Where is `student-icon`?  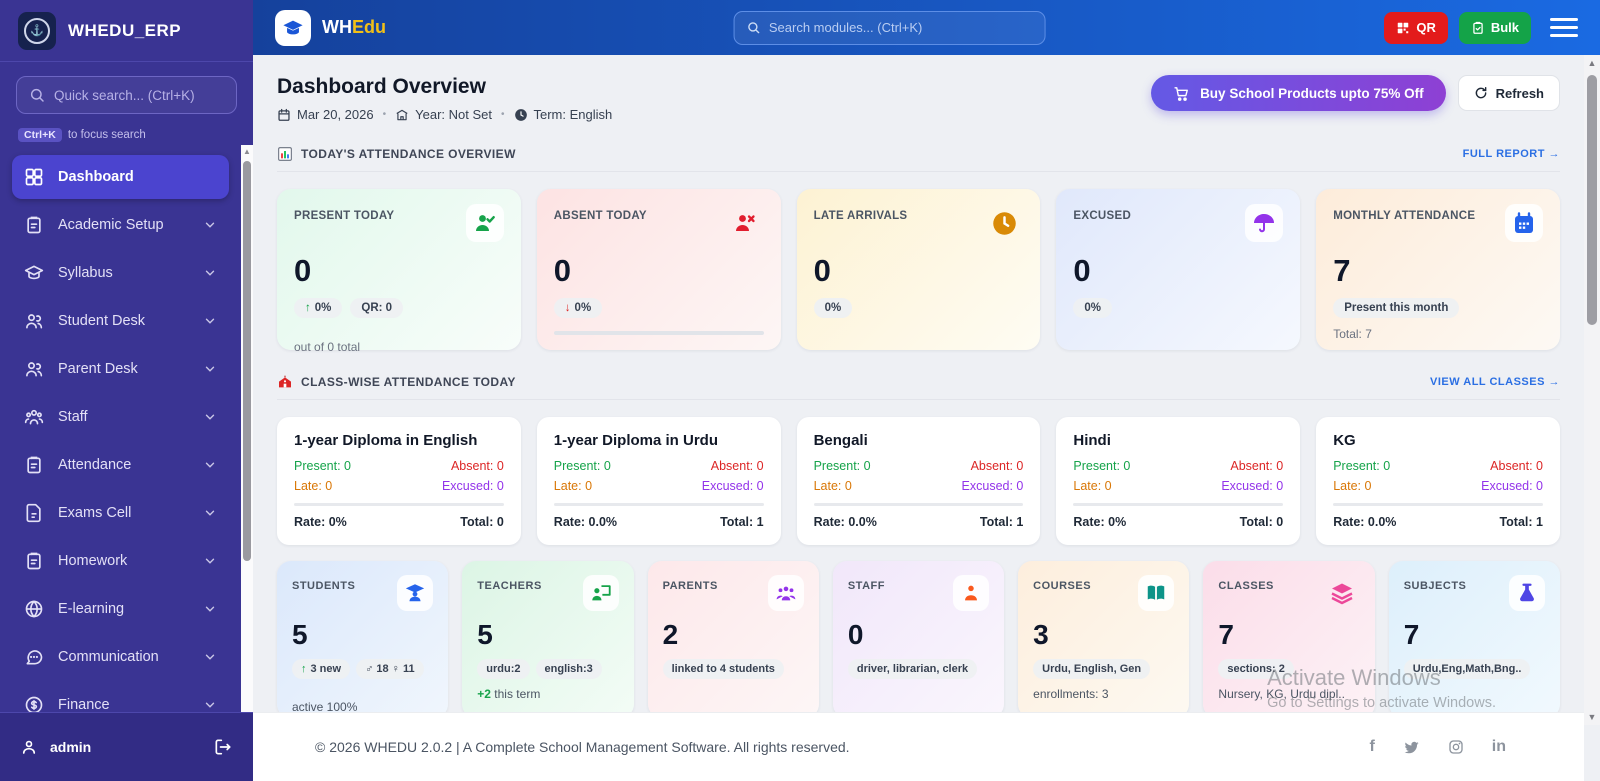 student-icon is located at coordinates (415, 593).